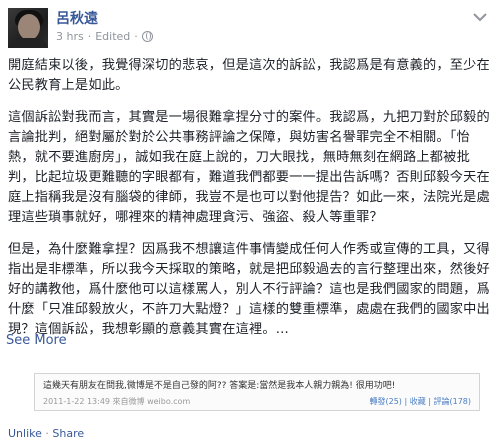 This screenshot has width=496, height=446. I want to click on post-time: 3 hrs, so click(70, 36).